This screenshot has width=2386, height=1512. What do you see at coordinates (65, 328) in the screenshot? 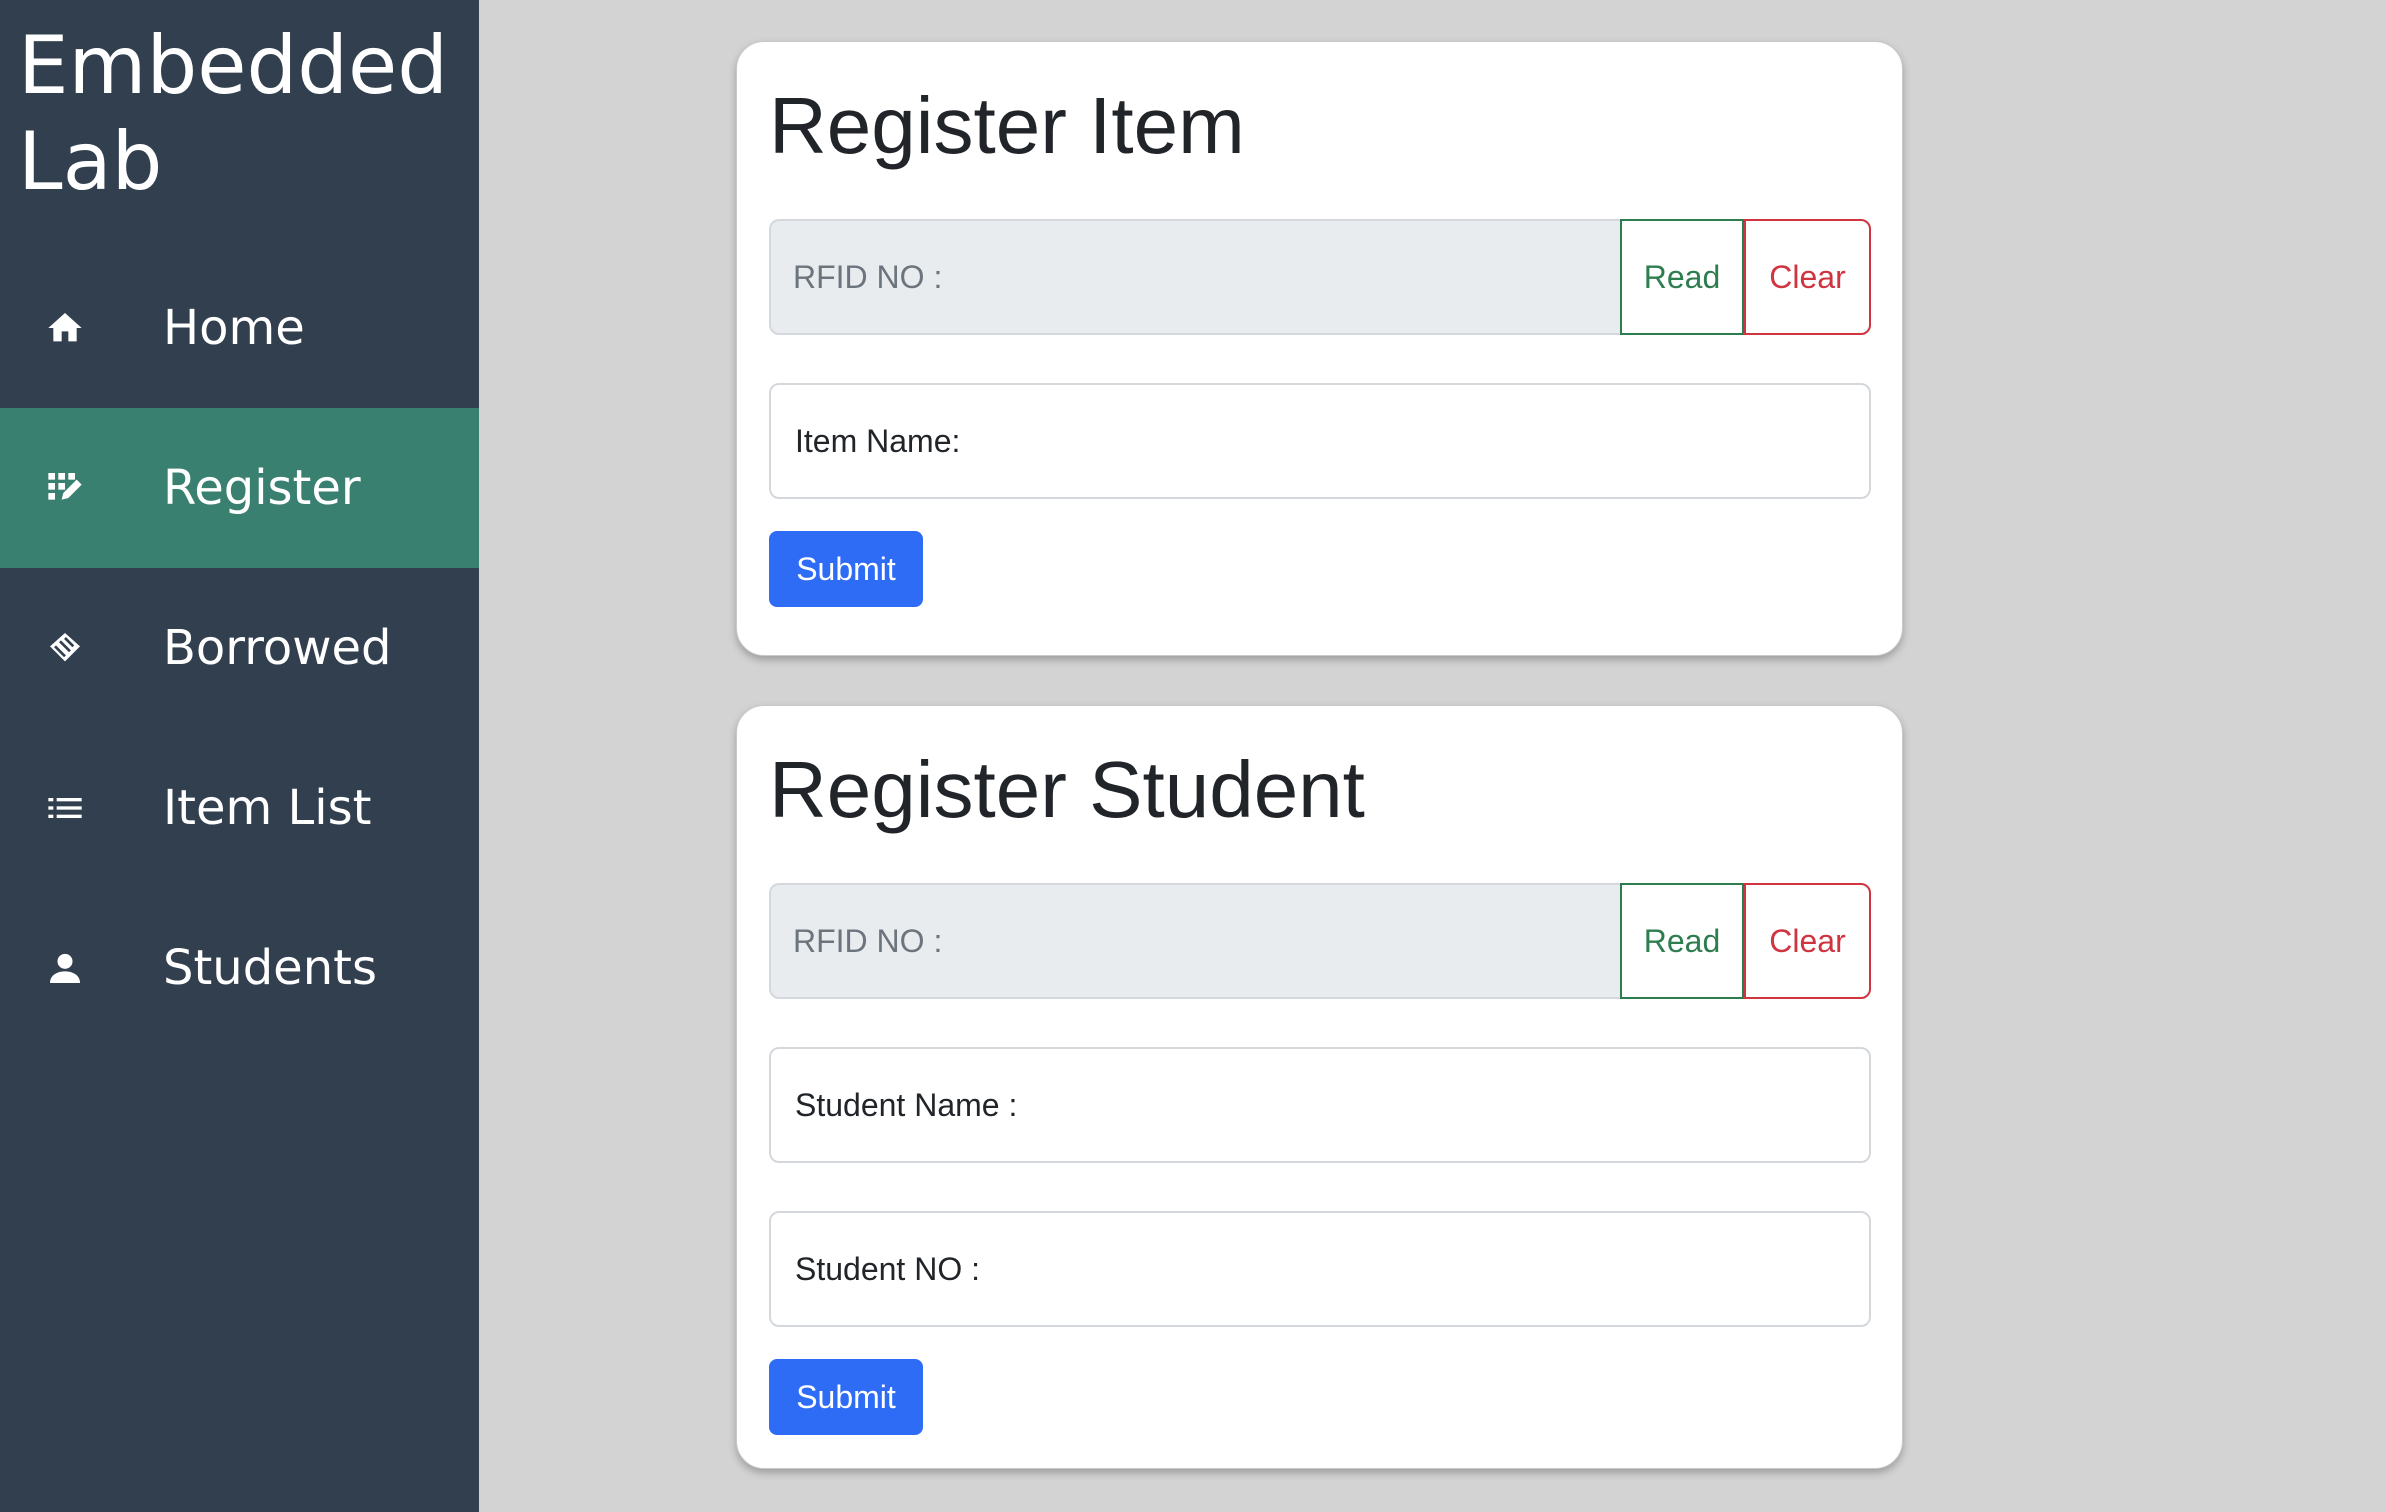
I see `home-icon` at bounding box center [65, 328].